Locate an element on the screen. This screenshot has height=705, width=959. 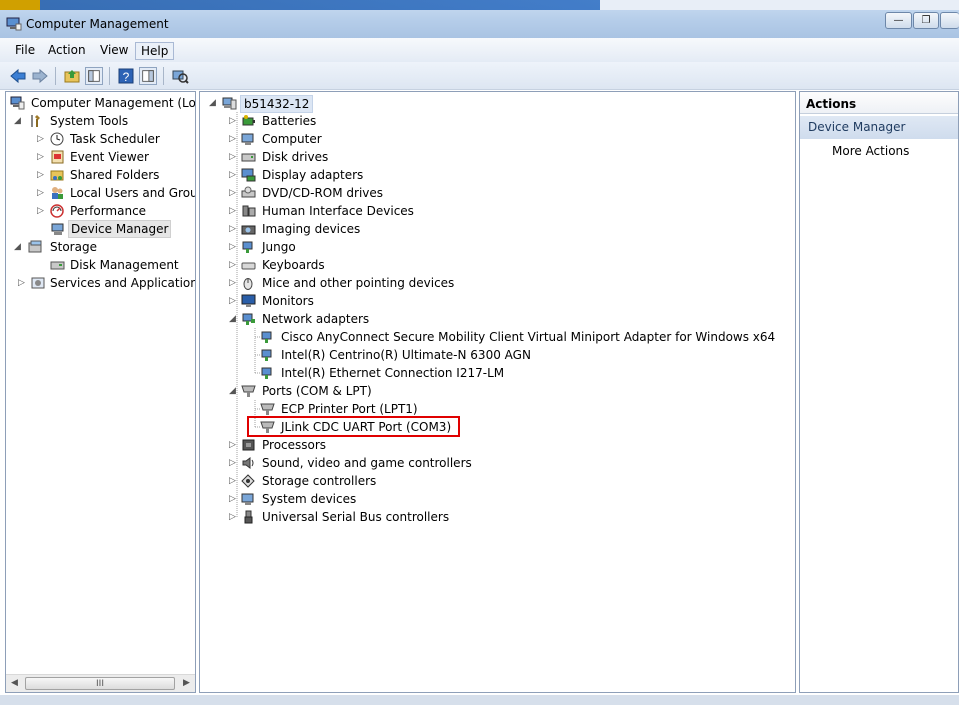
tree-item-storage: ◢ Storage is located at coordinates (102, 247).